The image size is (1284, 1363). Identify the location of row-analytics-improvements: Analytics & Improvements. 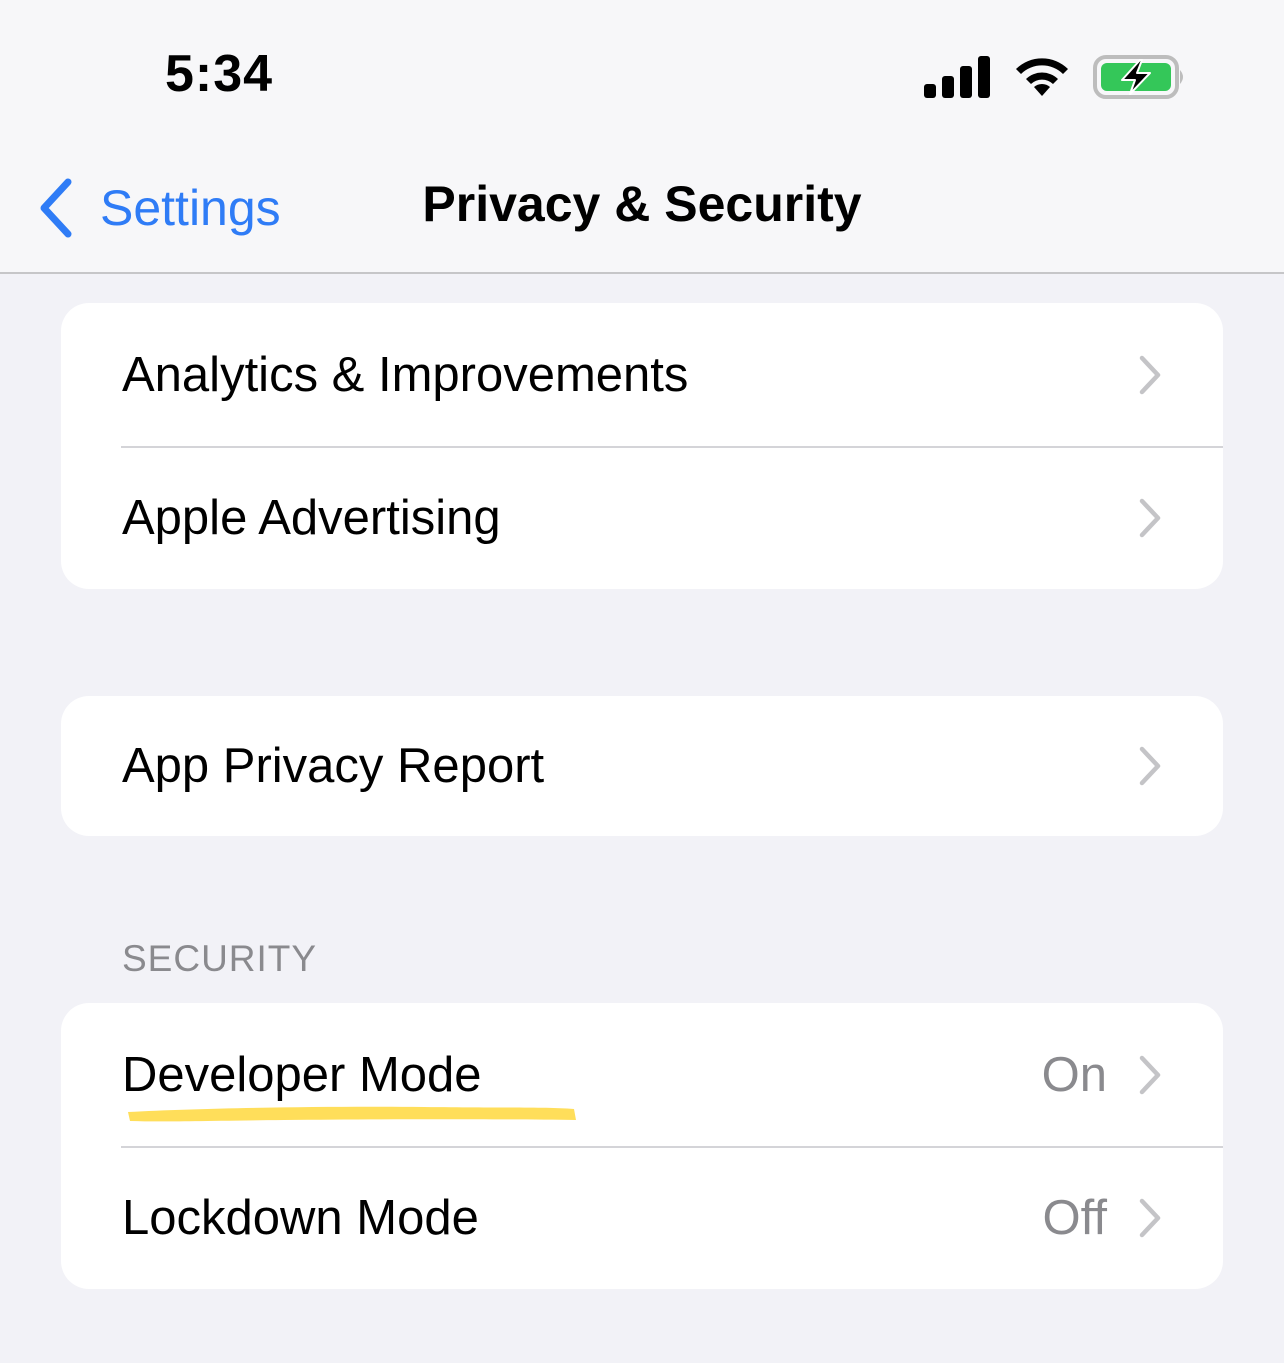
(642, 374).